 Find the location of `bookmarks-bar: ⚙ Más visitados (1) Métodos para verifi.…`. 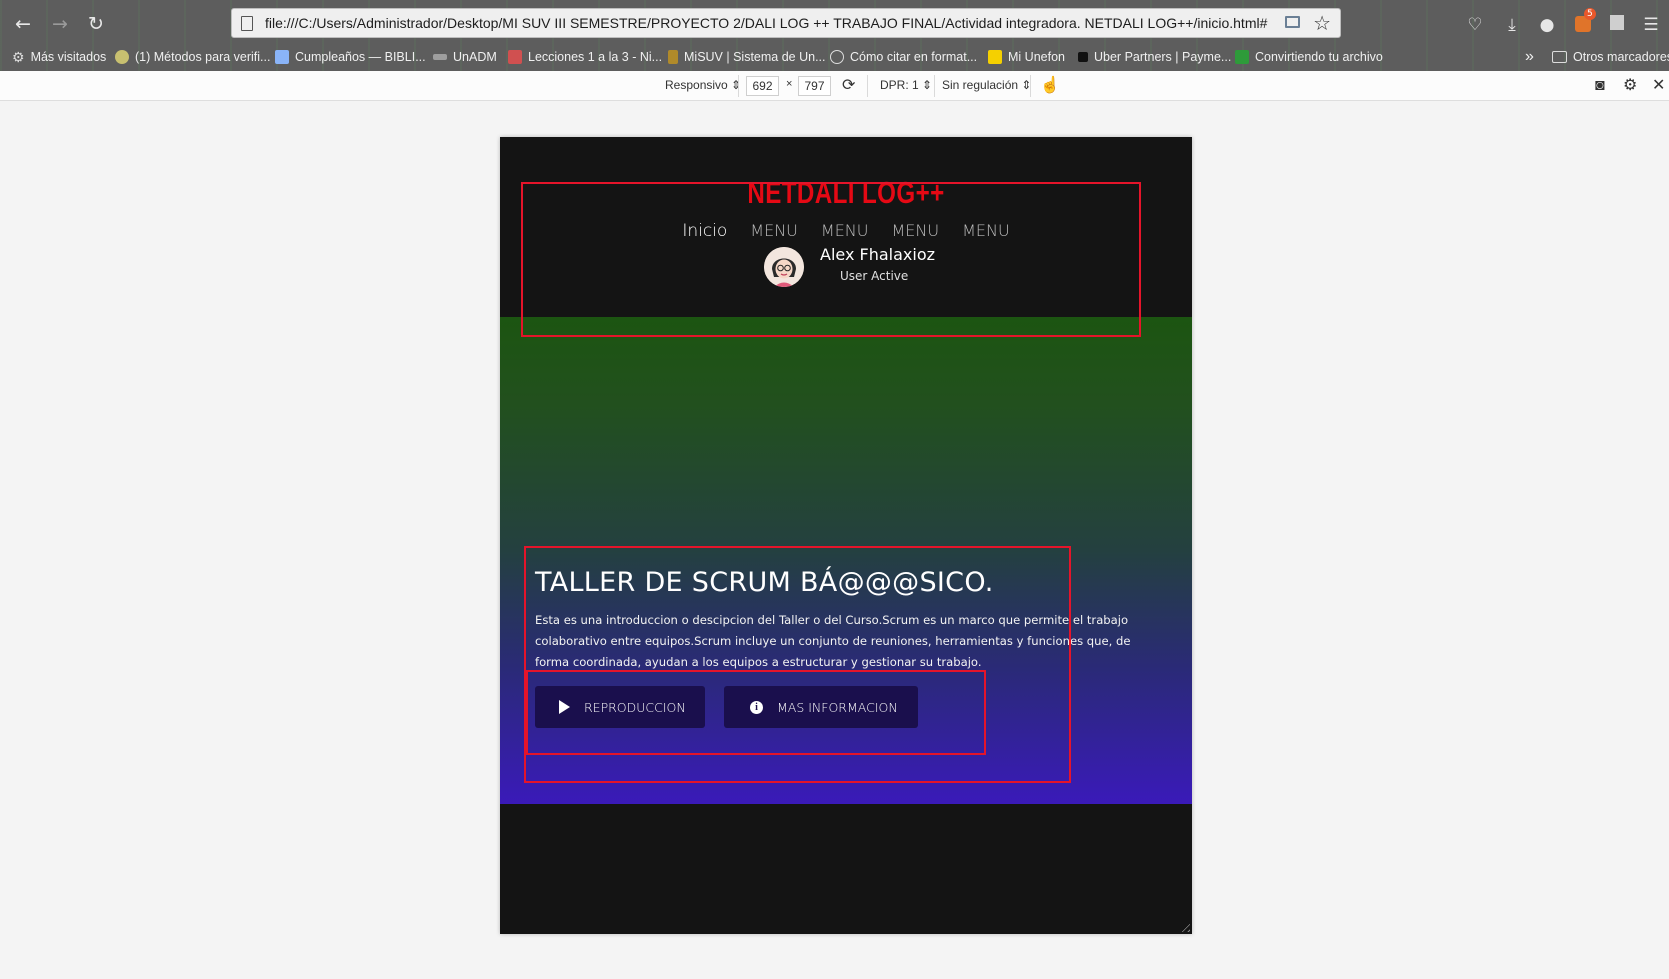

bookmarks-bar: ⚙ Más visitados (1) Métodos para verifi.… is located at coordinates (834, 57).